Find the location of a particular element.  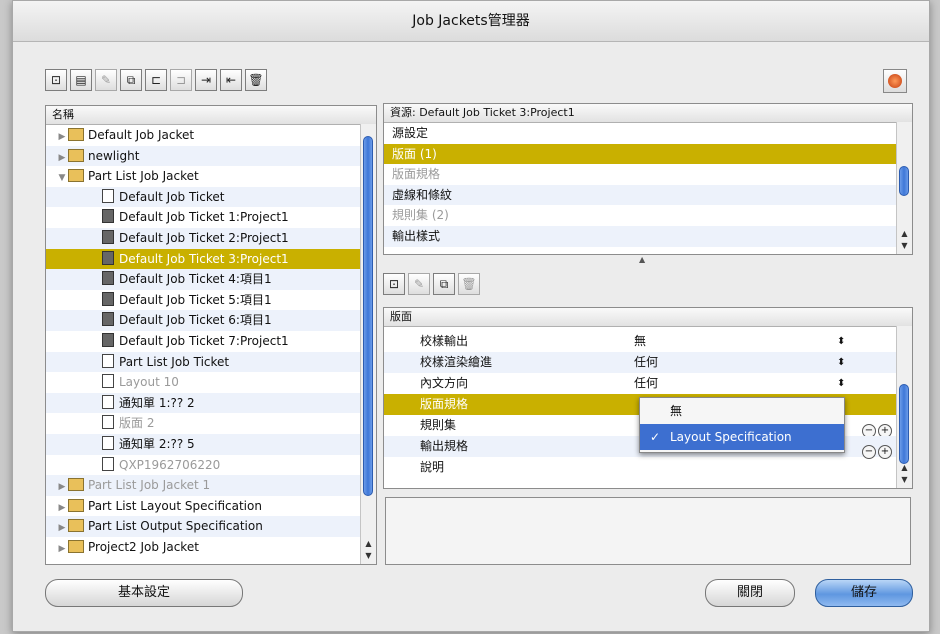

layout-table-scrollbar: ▲ ▼ is located at coordinates (904, 407).